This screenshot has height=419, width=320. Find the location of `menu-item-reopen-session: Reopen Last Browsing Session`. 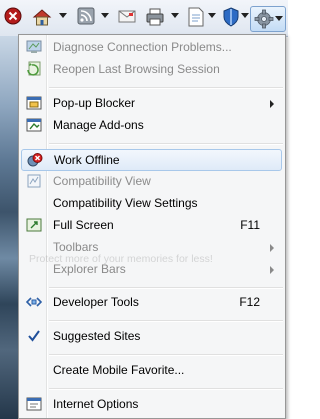

menu-item-reopen-session: Reopen Last Browsing Session is located at coordinates (151, 70).